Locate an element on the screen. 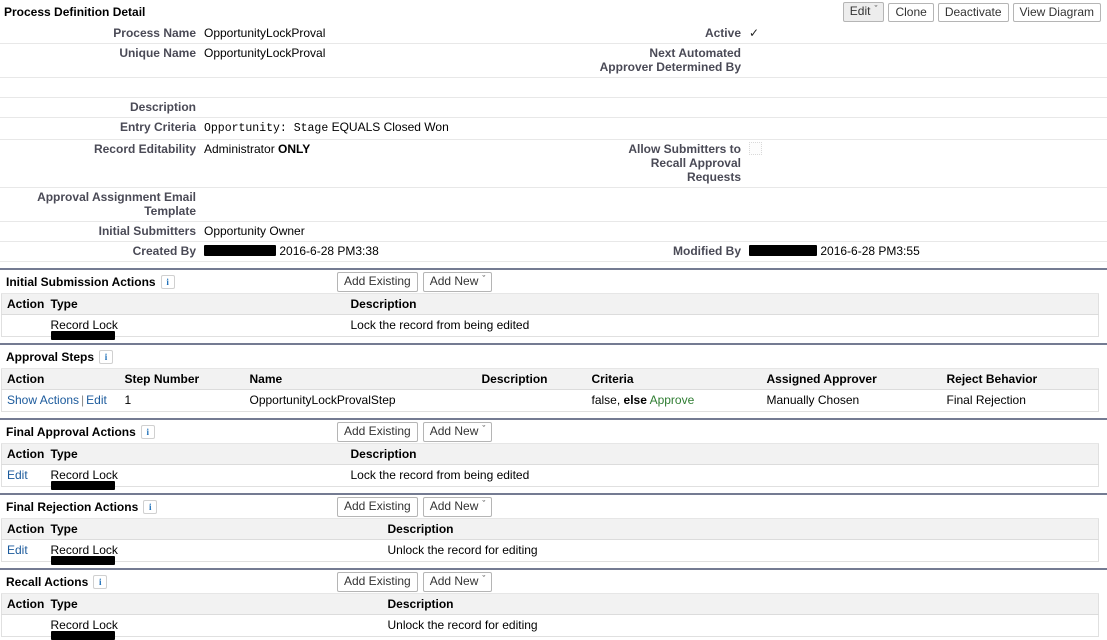 Image resolution: width=1107 pixels, height=640 pixels. detail-row-spacer is located at coordinates (553, 87).